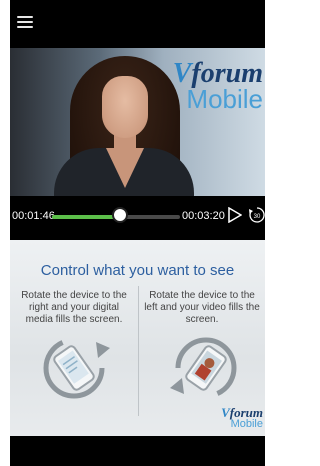 The image size is (320, 466). What do you see at coordinates (137, 270) in the screenshot?
I see `panel-title: Control what you want to see` at bounding box center [137, 270].